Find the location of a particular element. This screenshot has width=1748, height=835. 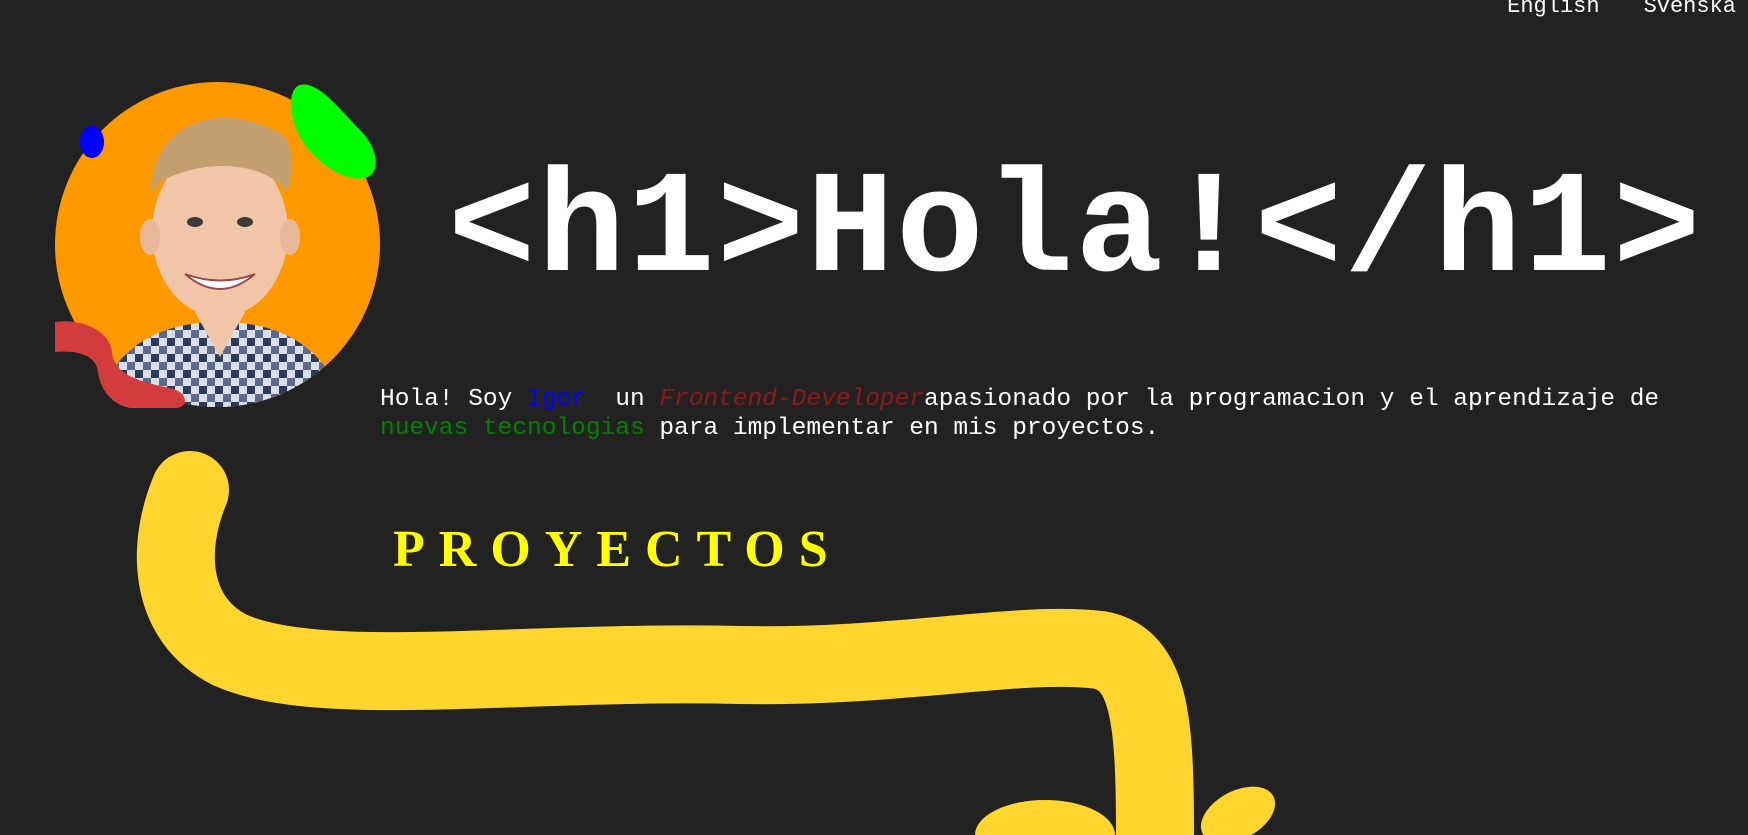

intro-role: Frontend-Developer is located at coordinates (792, 399).